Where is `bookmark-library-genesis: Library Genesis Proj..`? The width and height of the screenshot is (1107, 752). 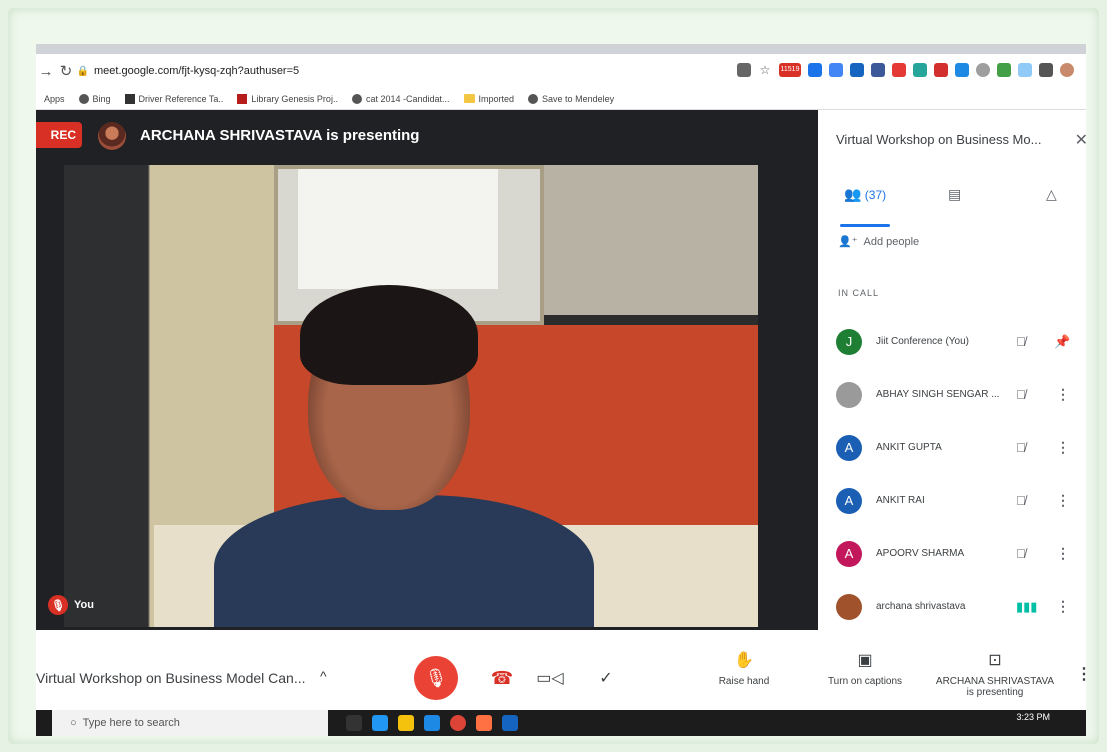
bookmark-library-genesis: Library Genesis Proj.. is located at coordinates (287, 98).